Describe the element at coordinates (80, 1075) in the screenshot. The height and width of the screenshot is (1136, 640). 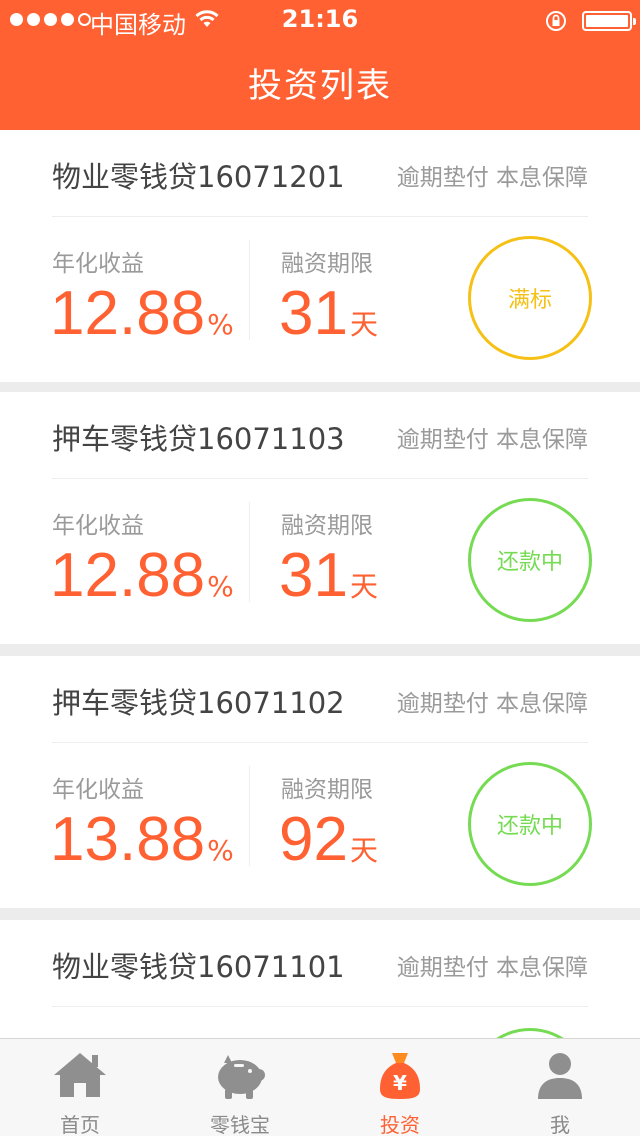
I see `home-icon` at that location.